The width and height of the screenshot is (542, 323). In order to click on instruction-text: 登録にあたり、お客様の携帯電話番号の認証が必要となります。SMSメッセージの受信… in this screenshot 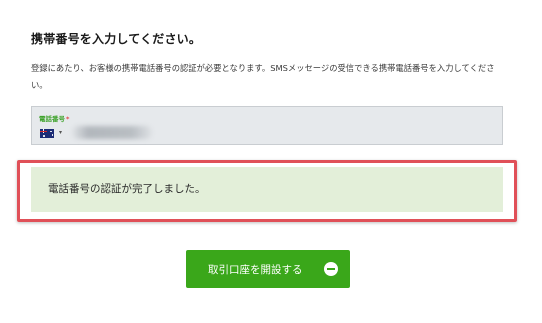, I will do `click(263, 76)`.